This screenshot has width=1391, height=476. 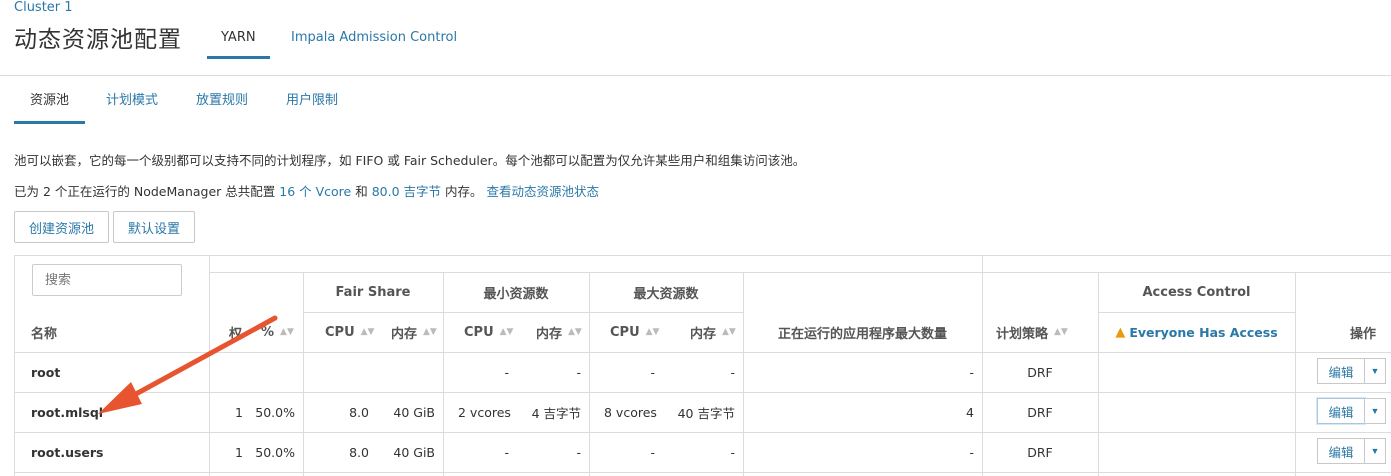 I want to click on column-header-fs-cpu: CPU ▲▼, so click(x=355, y=332).